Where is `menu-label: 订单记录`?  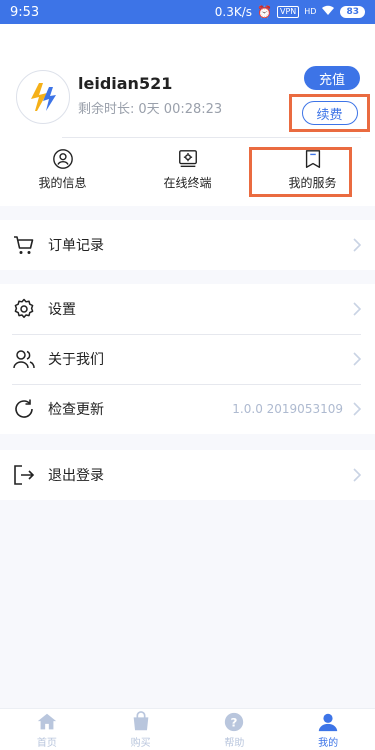
menu-label: 订单记录 is located at coordinates (76, 246).